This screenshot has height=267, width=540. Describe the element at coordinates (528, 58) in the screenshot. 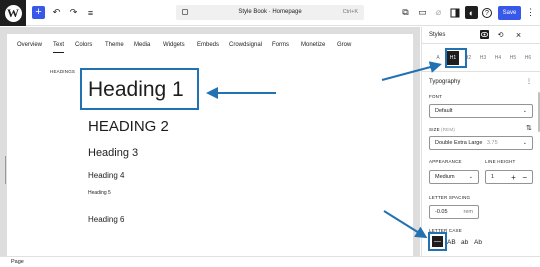

I see `level-h6: H6` at that location.